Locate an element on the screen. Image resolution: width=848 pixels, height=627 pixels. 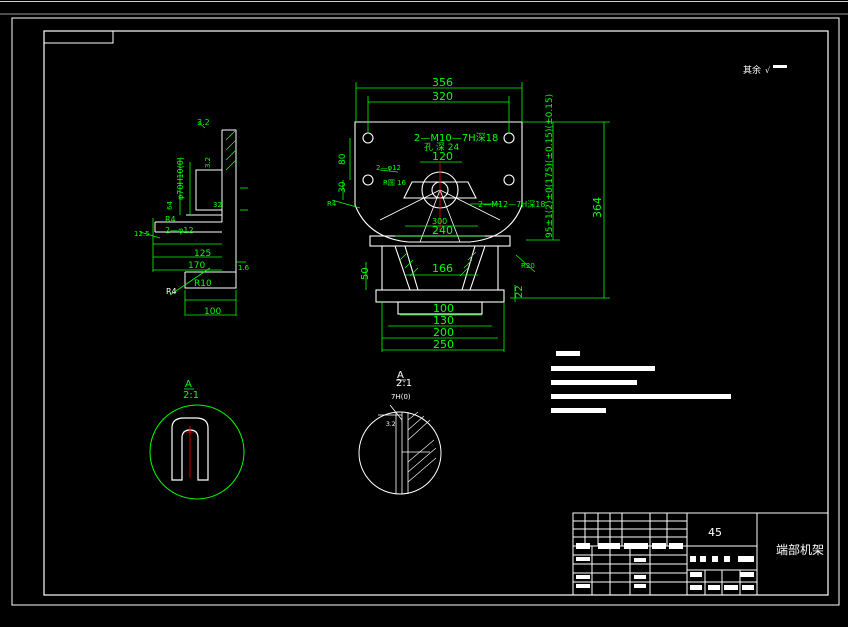
svg-text: 80 is located at coordinates (343, 159).